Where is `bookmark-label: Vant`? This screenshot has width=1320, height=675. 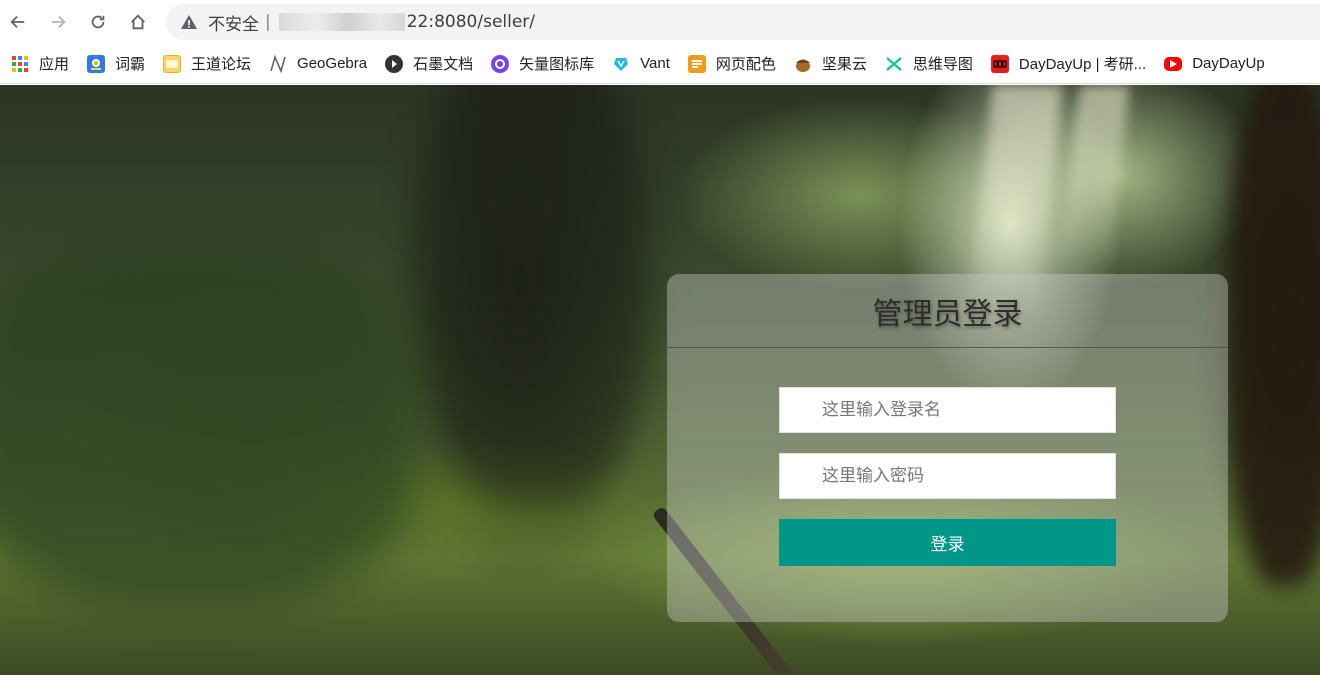 bookmark-label: Vant is located at coordinates (655, 63).